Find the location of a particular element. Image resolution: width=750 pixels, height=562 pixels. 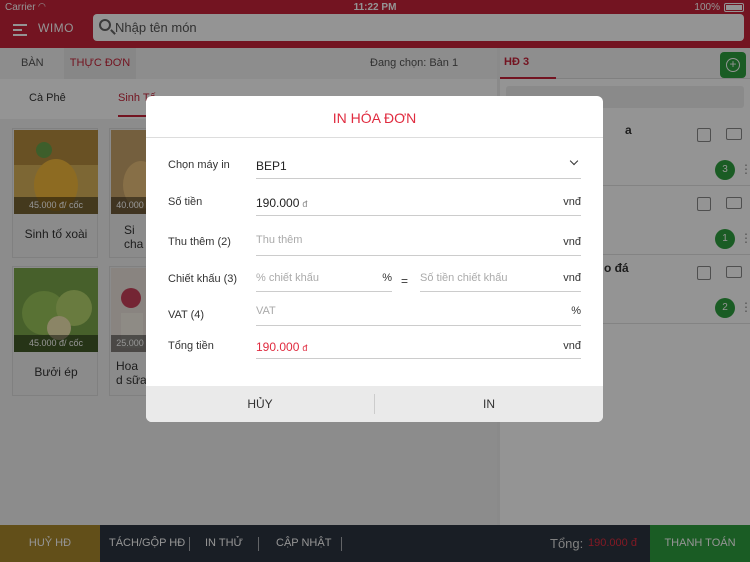

total-amount-label: Tổng tiền is located at coordinates (191, 346).